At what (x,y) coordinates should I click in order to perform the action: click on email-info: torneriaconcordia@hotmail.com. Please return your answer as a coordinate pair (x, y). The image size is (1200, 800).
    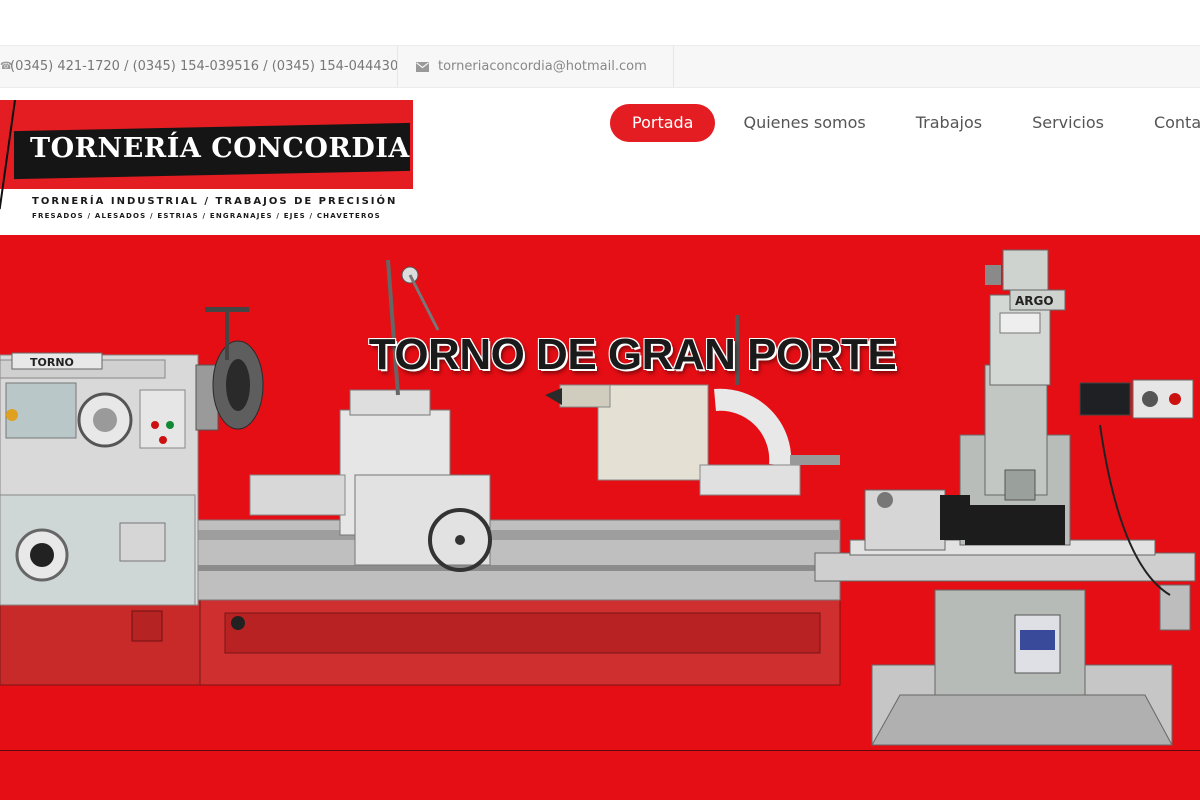
    Looking at the image, I should click on (536, 66).